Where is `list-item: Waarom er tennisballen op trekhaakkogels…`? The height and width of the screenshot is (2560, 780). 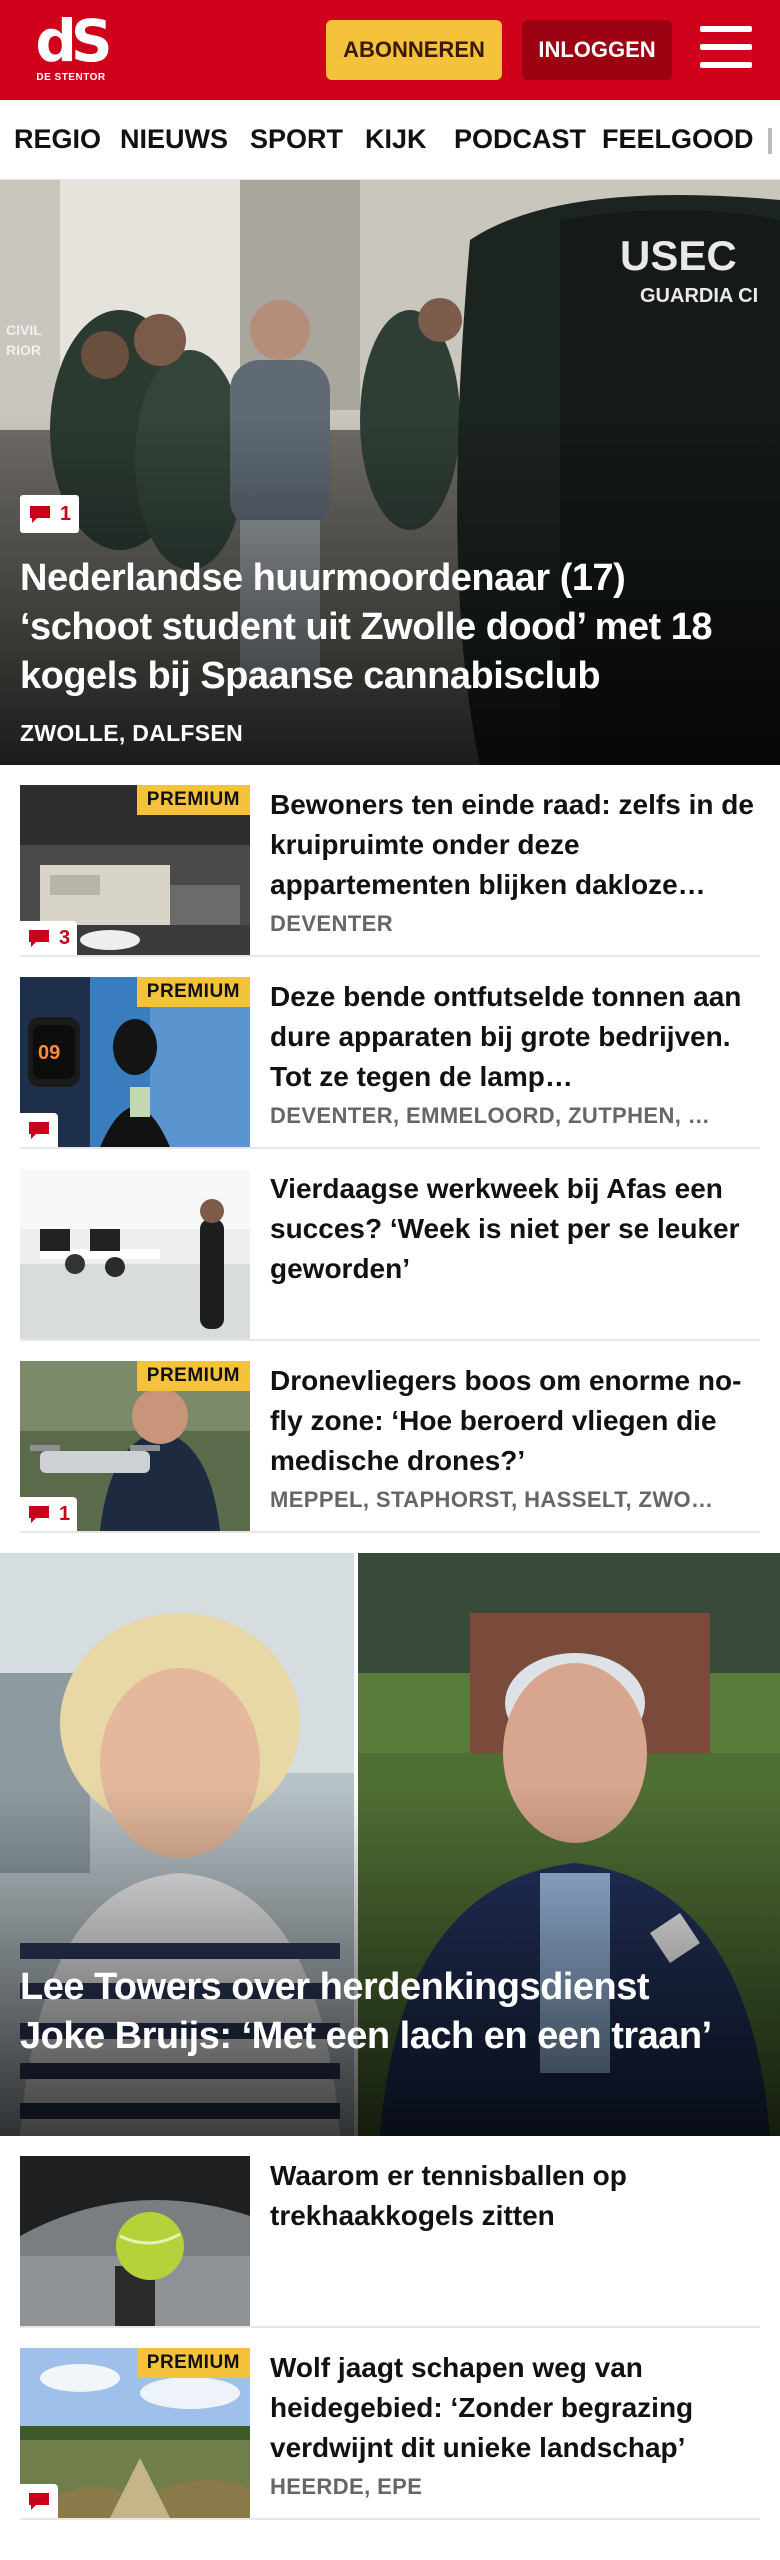
list-item: Waarom er tennisballen op trekhaakkogels… is located at coordinates (390, 2242).